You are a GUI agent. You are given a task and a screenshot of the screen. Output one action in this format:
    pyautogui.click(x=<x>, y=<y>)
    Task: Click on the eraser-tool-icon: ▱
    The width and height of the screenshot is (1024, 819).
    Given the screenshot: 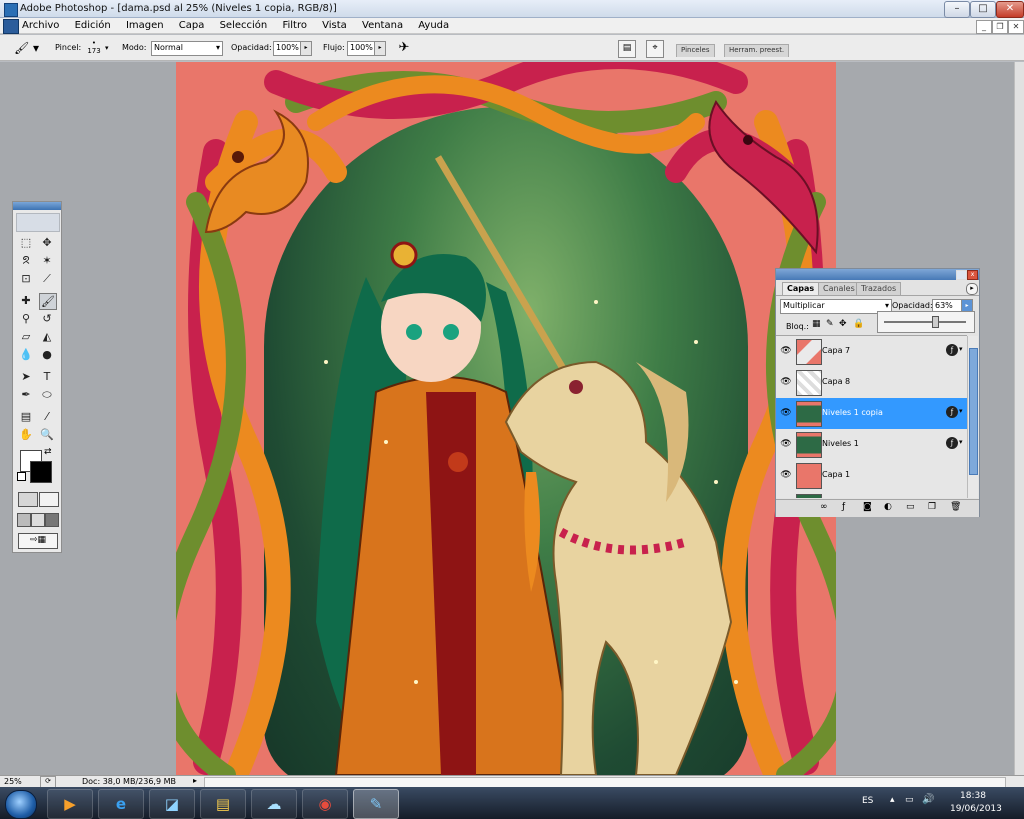 What is the action you would take?
    pyautogui.click(x=26, y=336)
    